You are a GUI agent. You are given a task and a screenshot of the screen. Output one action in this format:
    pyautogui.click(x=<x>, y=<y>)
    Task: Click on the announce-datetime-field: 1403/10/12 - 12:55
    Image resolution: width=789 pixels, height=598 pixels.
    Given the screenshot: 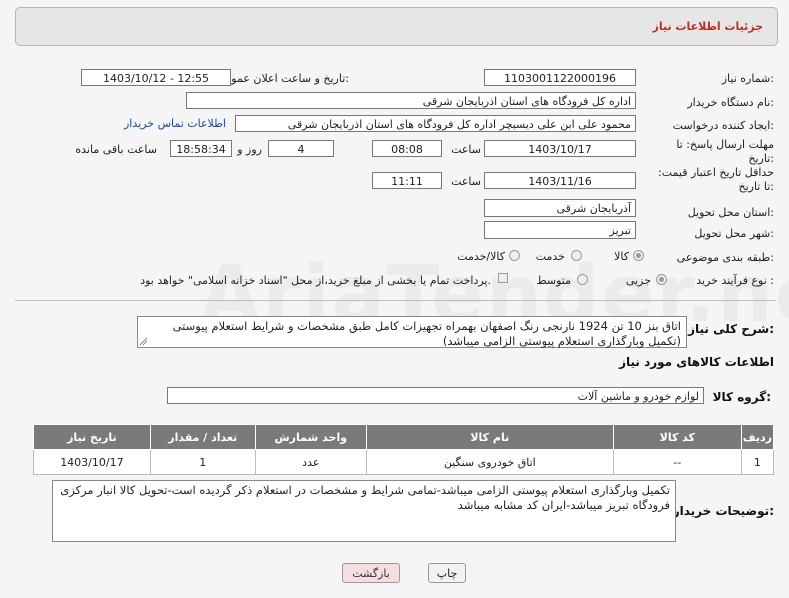 What is the action you would take?
    pyautogui.click(x=156, y=77)
    